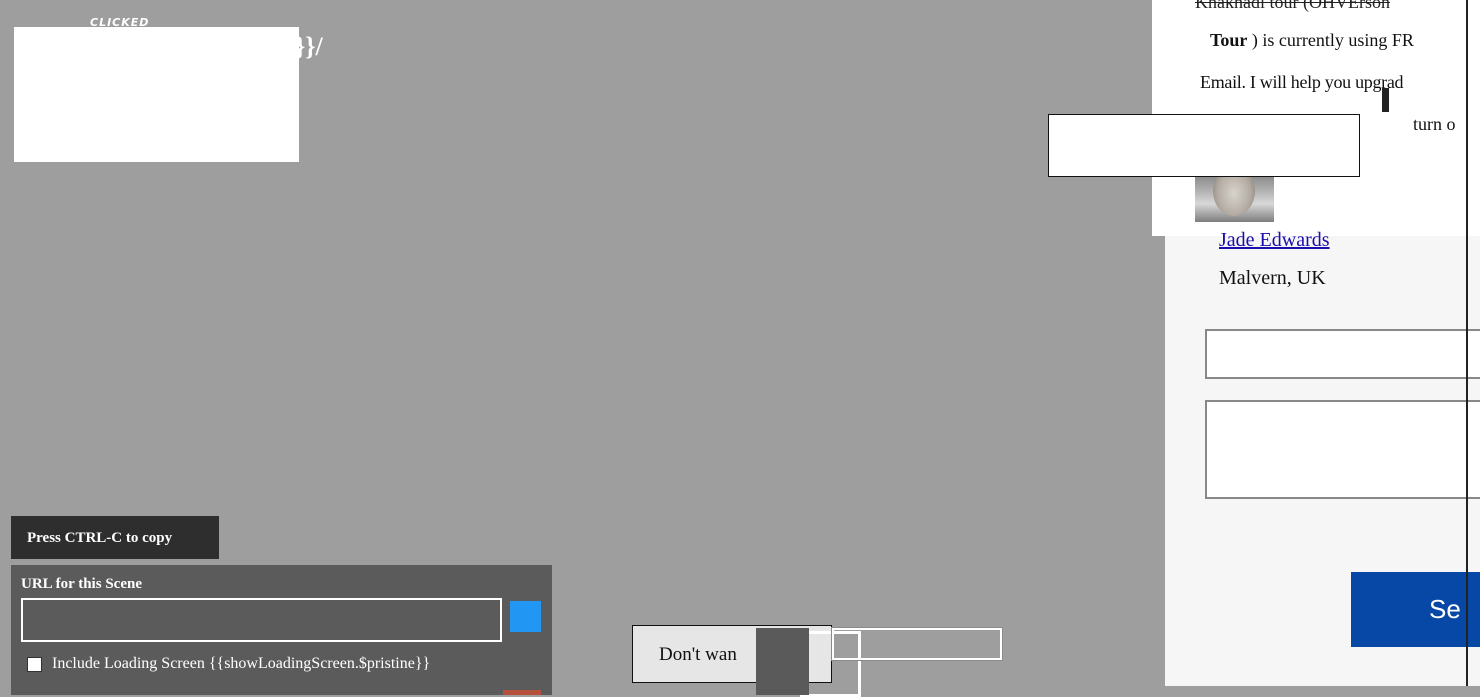 The image size is (1480, 697). Describe the element at coordinates (1342, 354) in the screenshot. I see `name-input` at that location.